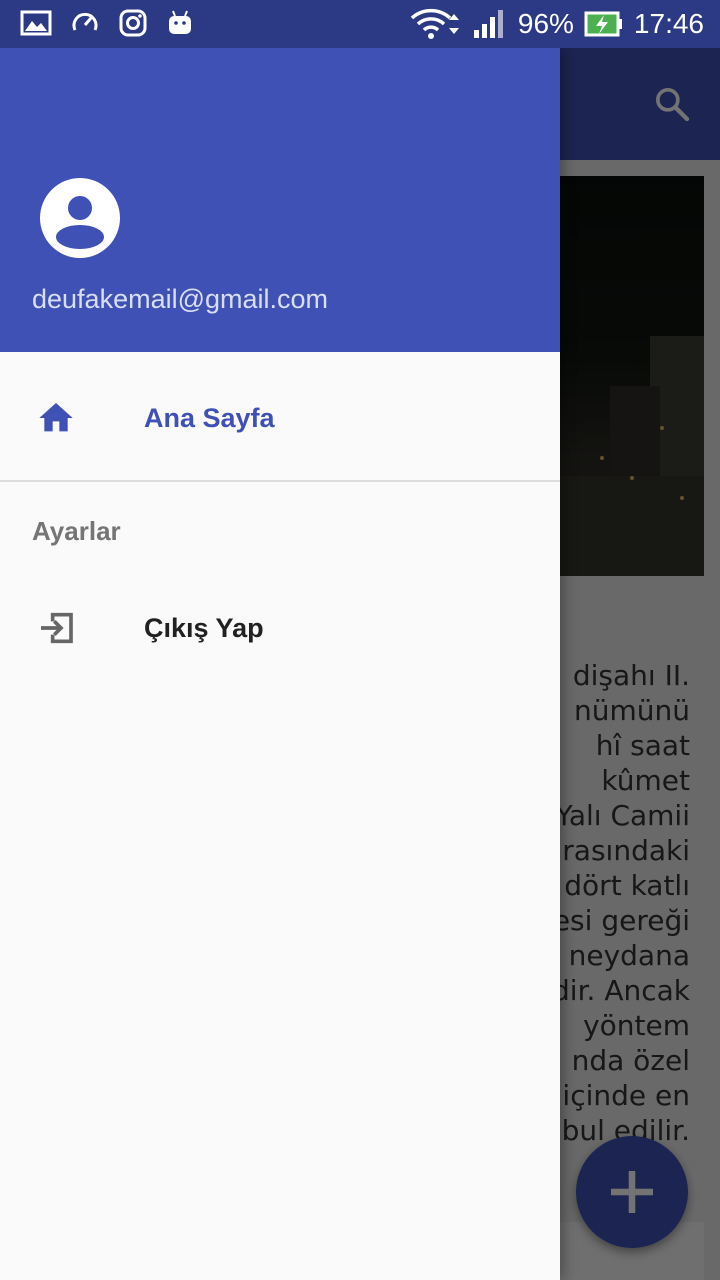 Image resolution: width=720 pixels, height=1280 pixels. I want to click on user-email: deufakemail@gmail.com, so click(180, 299).